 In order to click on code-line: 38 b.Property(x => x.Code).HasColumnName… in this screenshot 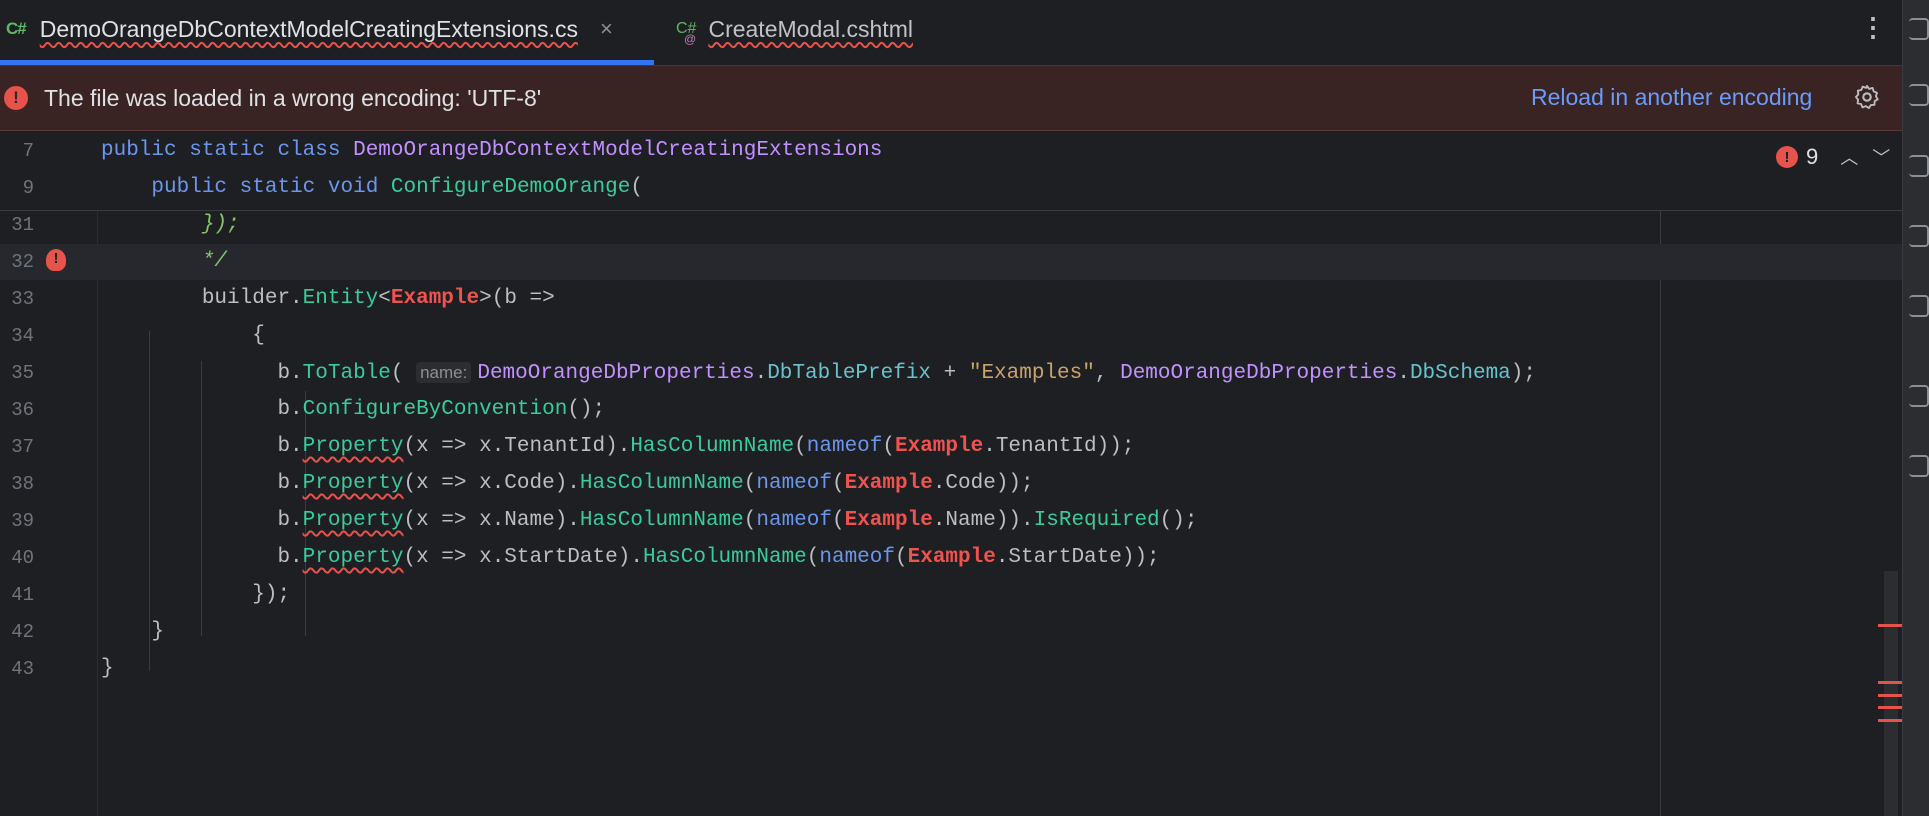, I will do `click(951, 484)`.